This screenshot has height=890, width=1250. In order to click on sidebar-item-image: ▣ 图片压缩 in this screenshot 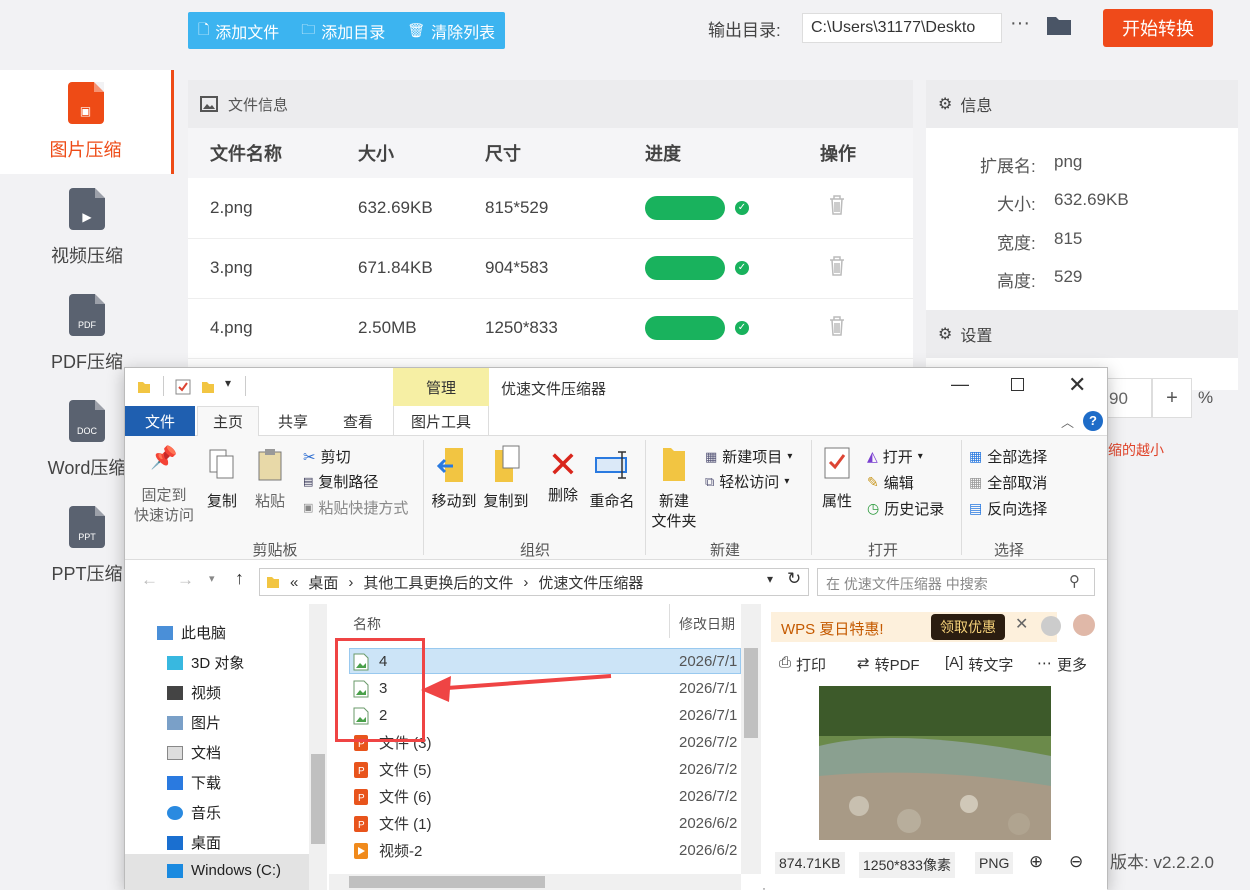, I will do `click(87, 122)`.